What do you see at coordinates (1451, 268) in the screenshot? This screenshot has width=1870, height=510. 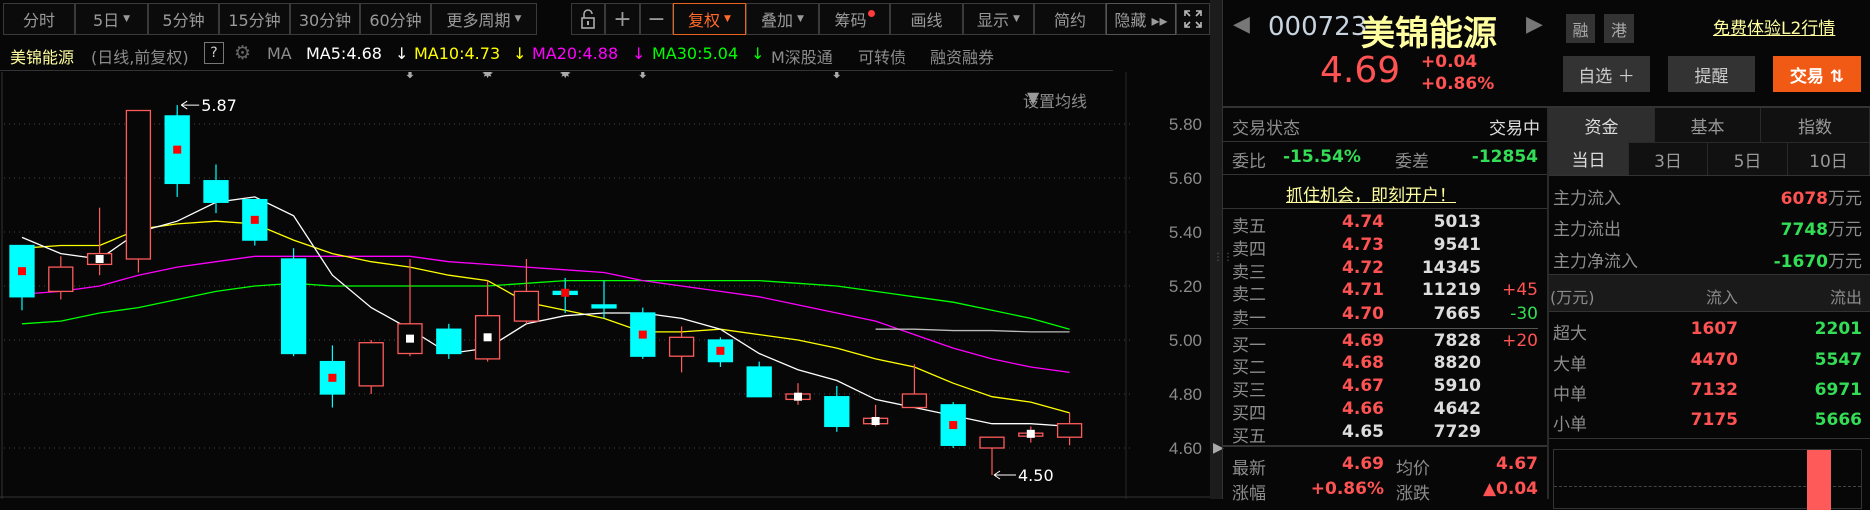 I see `book-volume: 14345` at bounding box center [1451, 268].